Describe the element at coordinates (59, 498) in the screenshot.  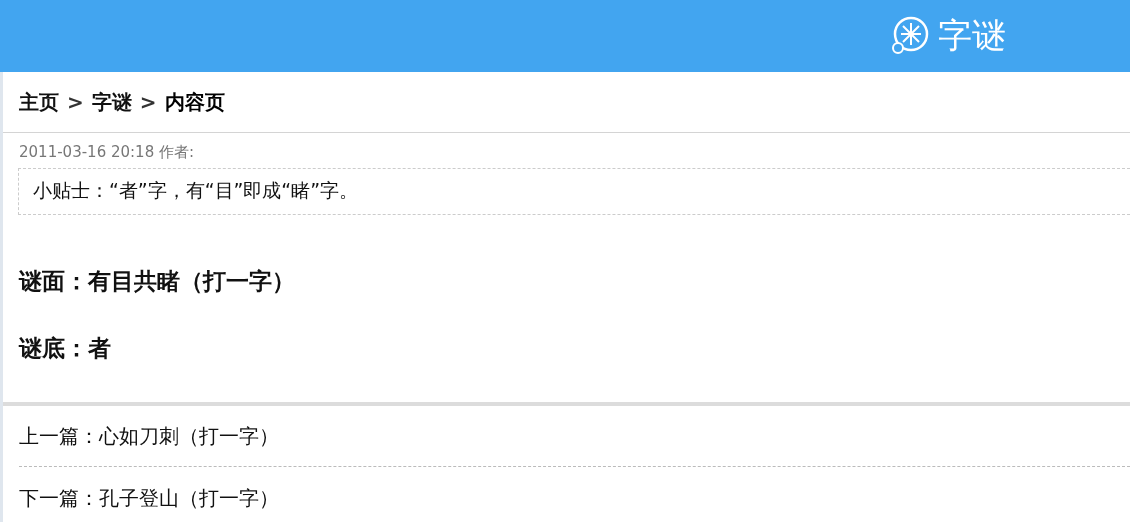
I see `nav-label: 下一篇：` at that location.